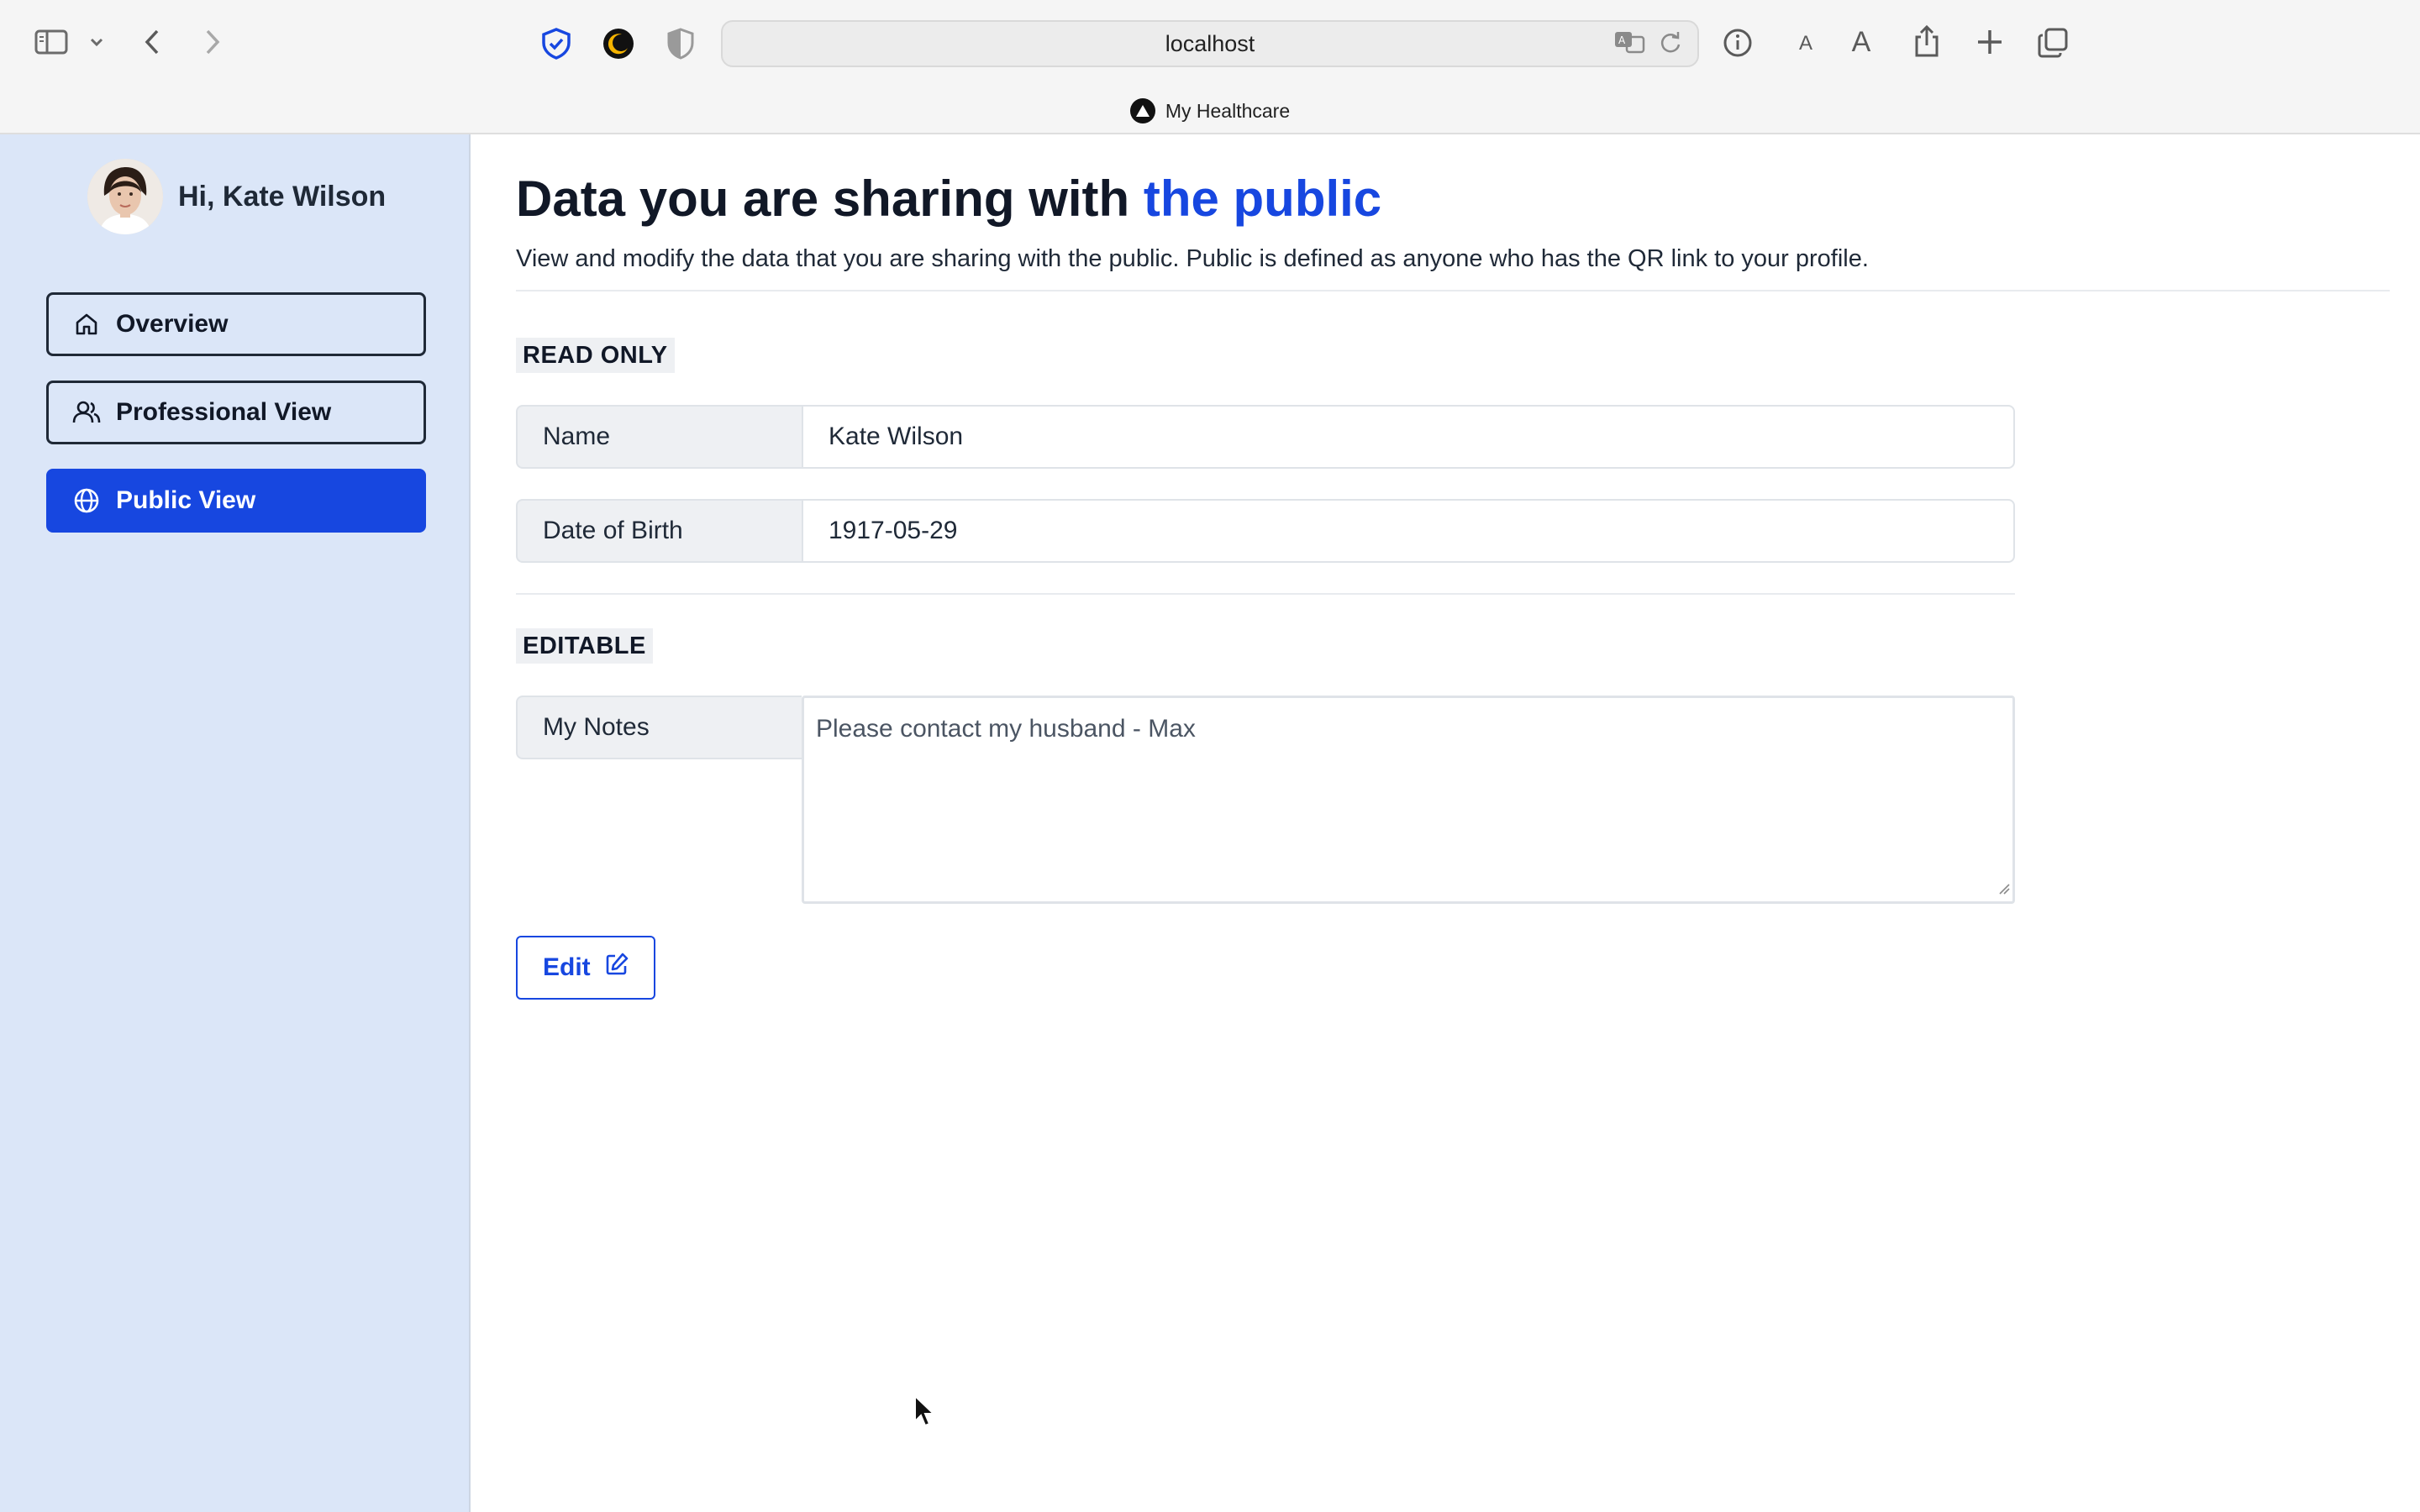 The width and height of the screenshot is (2420, 1512). Describe the element at coordinates (1408, 437) in the screenshot. I see `field-value: Kate Wilson` at that location.